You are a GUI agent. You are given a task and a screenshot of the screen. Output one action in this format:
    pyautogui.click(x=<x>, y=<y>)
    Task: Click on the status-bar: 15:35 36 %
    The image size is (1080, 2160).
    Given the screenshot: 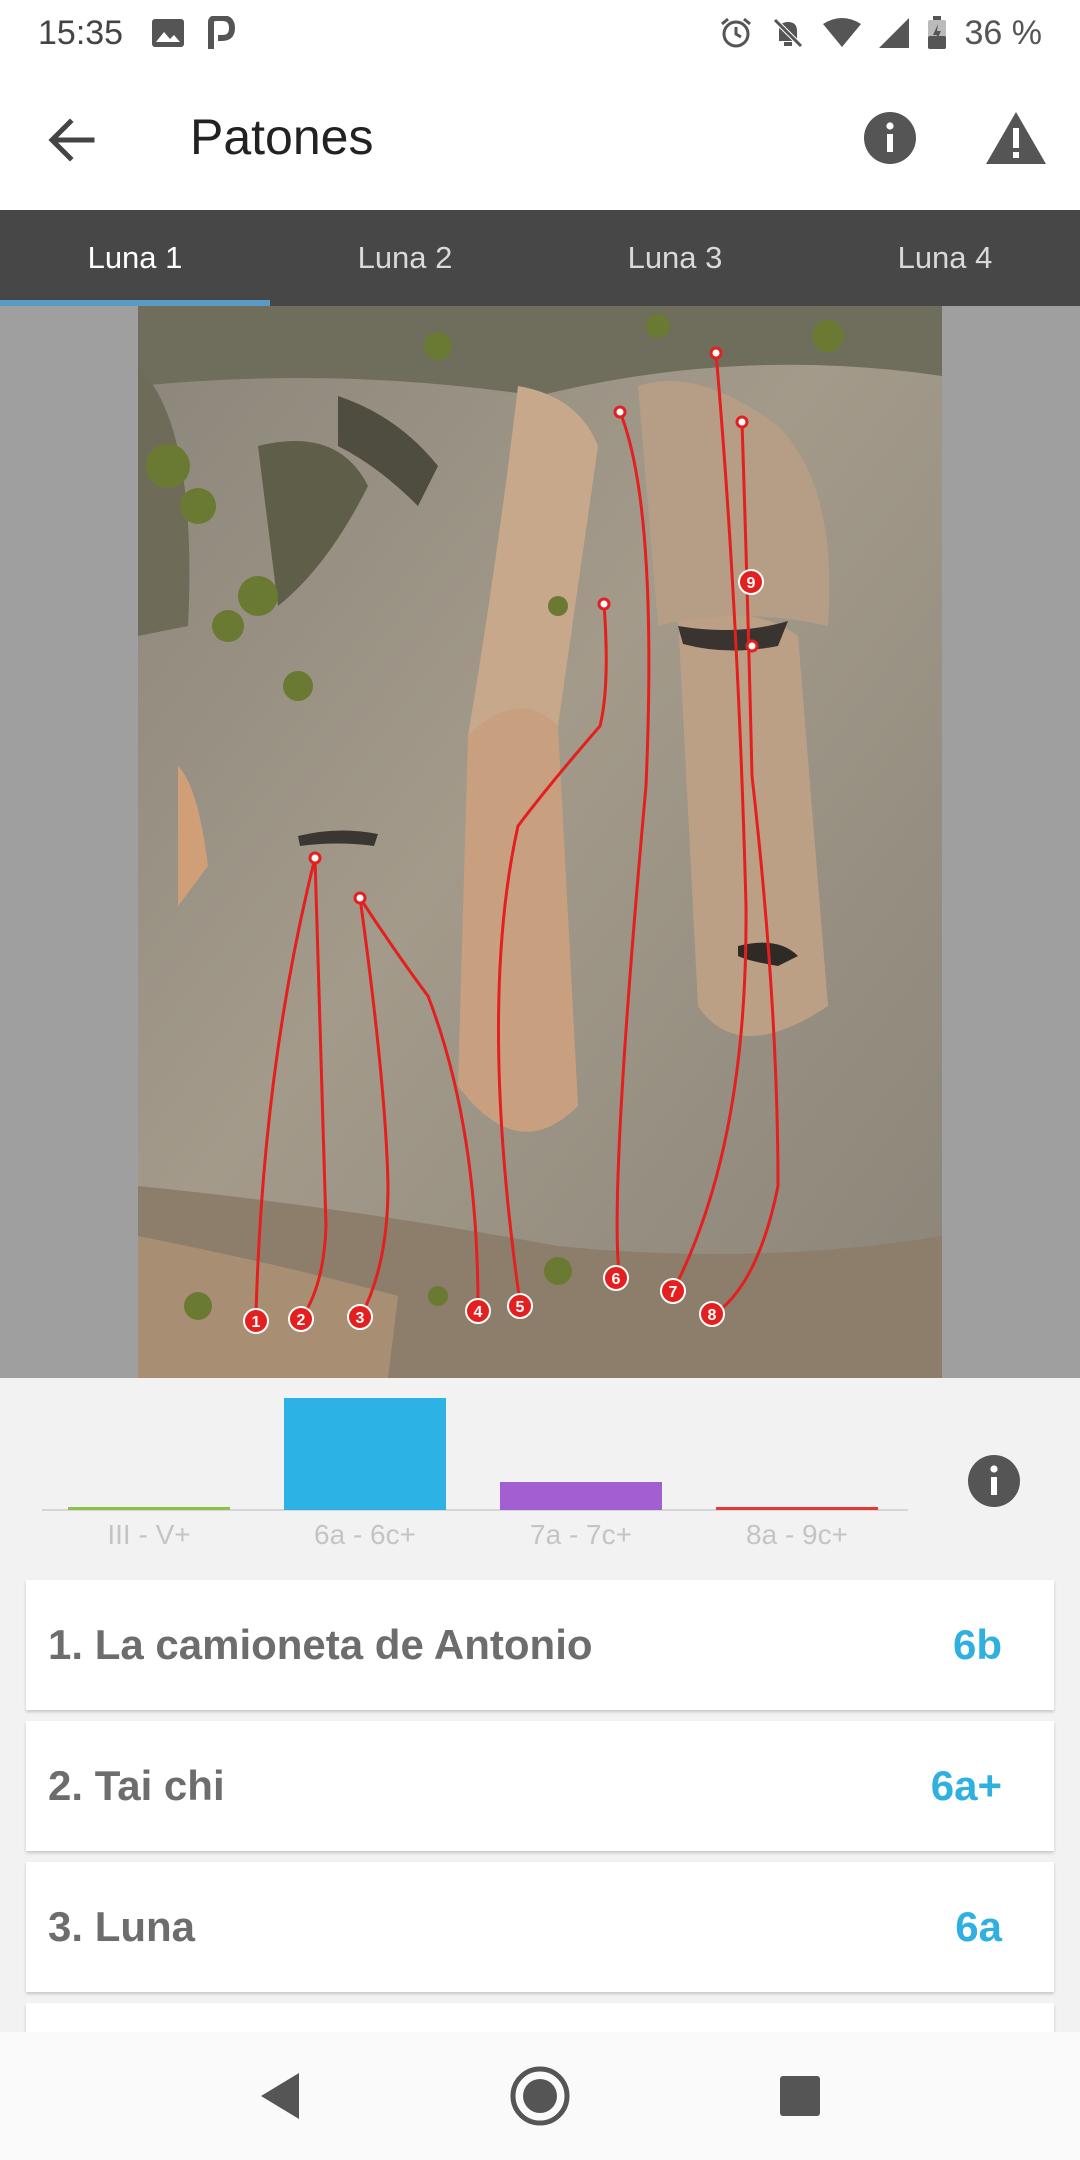 What is the action you would take?
    pyautogui.click(x=540, y=33)
    